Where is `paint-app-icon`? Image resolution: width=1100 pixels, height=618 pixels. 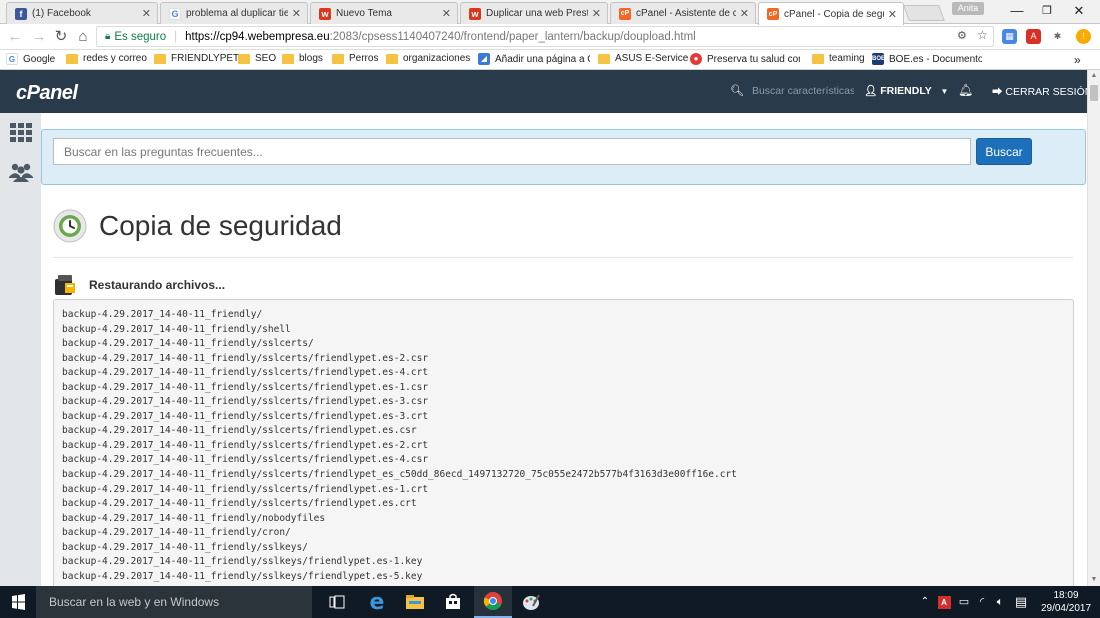 paint-app-icon is located at coordinates (531, 602).